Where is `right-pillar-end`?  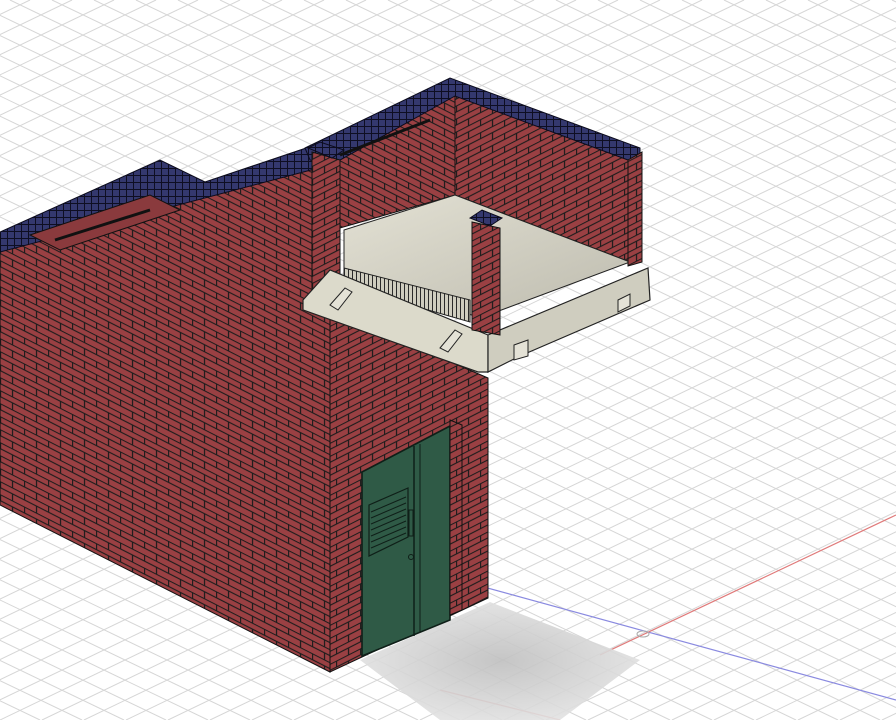 right-pillar-end is located at coordinates (635, 209).